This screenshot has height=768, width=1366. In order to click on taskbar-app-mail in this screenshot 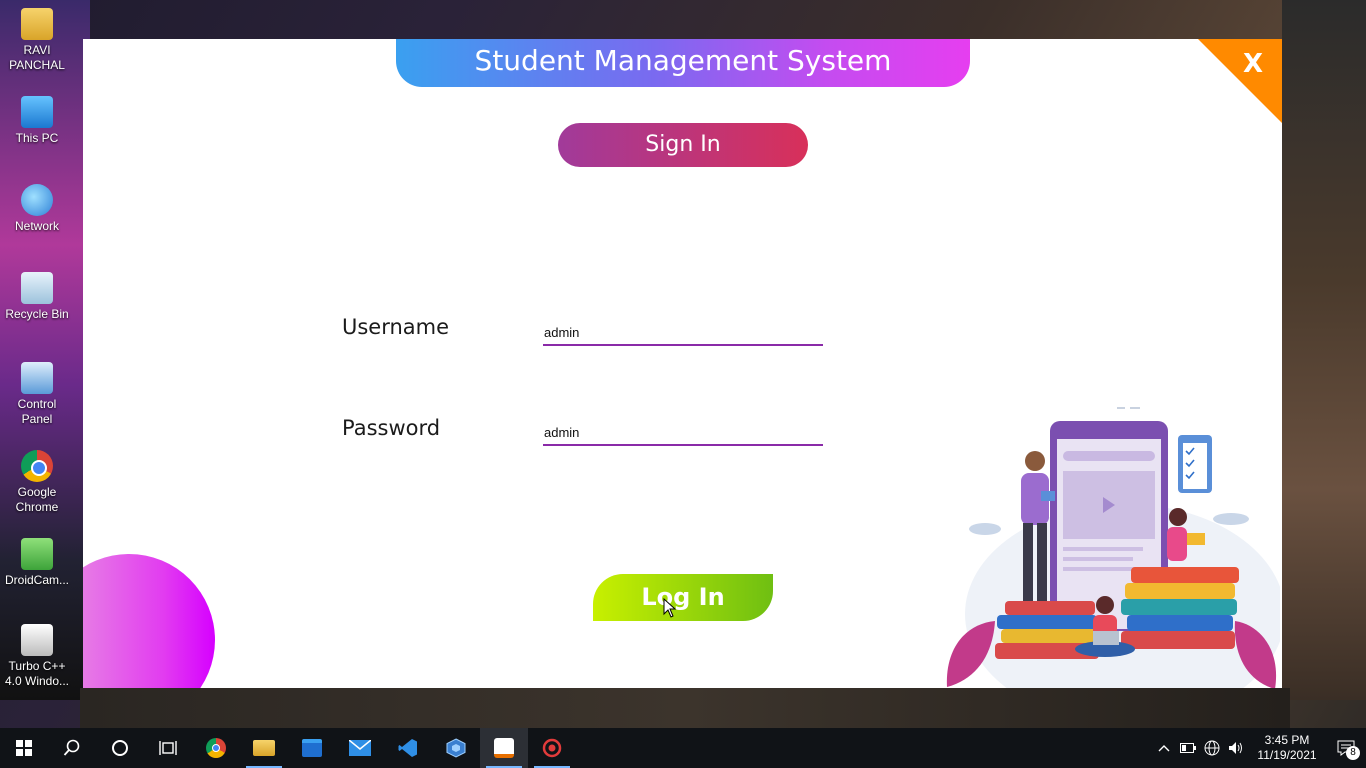, I will do `click(360, 748)`.